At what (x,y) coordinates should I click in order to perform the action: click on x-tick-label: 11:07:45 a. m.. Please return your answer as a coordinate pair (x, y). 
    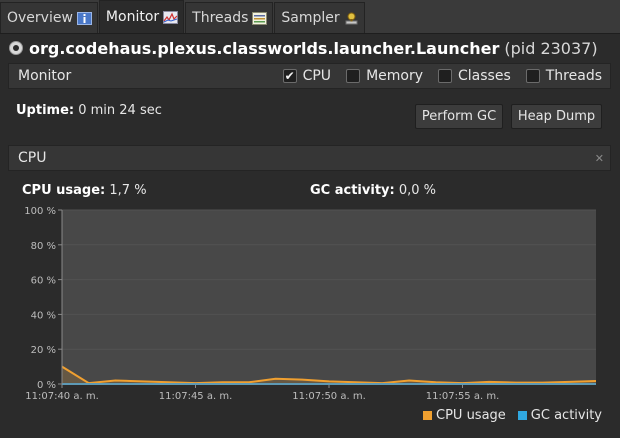
    Looking at the image, I should click on (196, 396).